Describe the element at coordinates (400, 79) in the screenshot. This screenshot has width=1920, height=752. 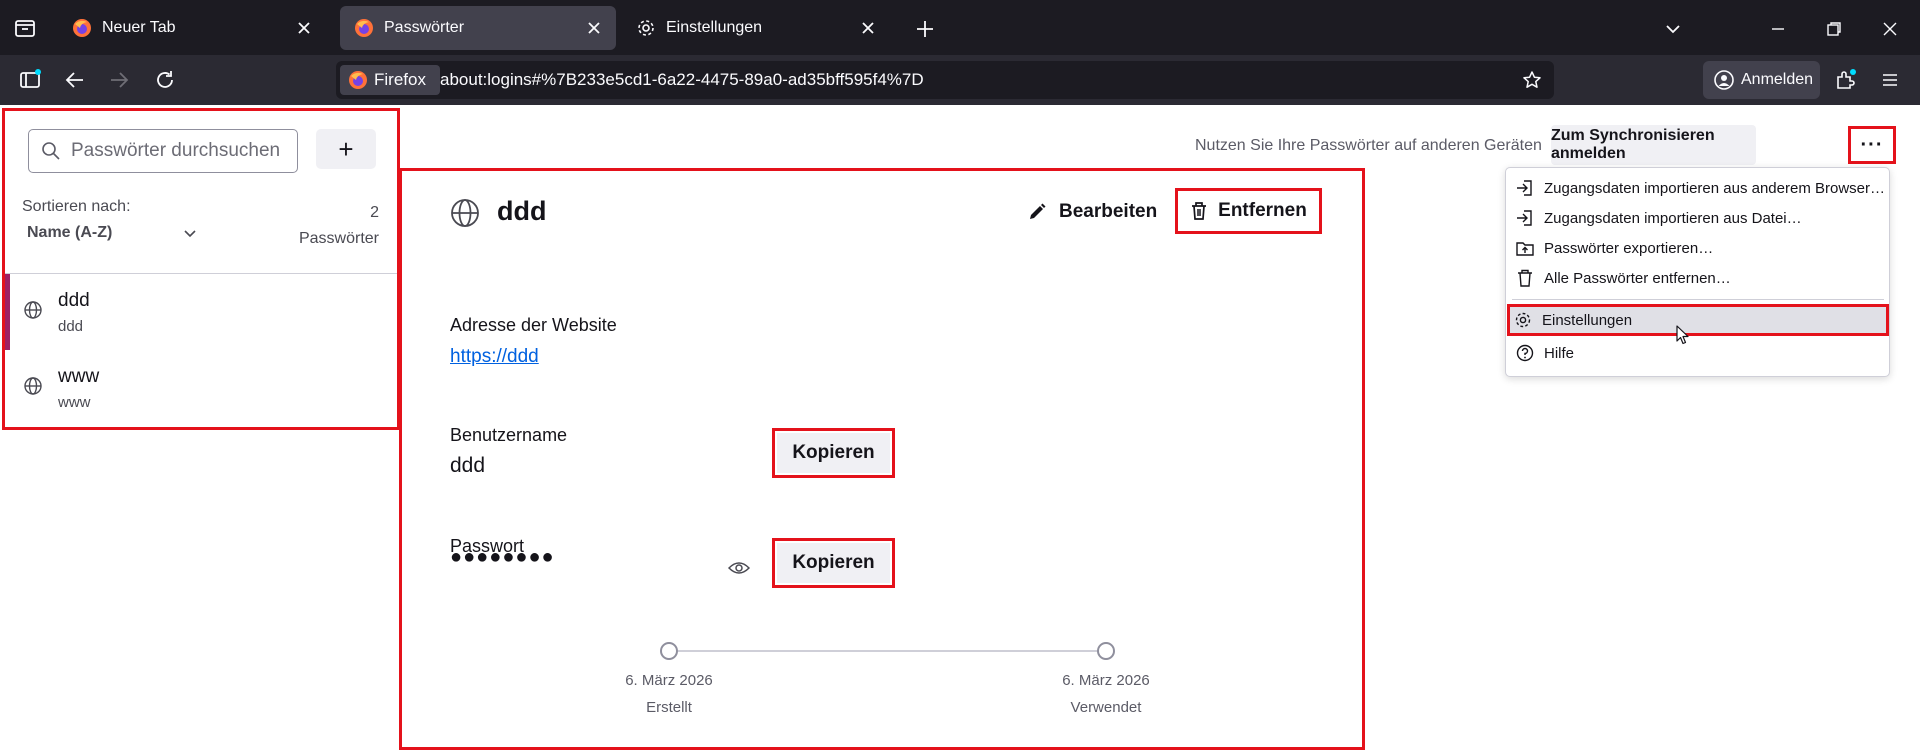
I see `identity-label: Firefox` at that location.